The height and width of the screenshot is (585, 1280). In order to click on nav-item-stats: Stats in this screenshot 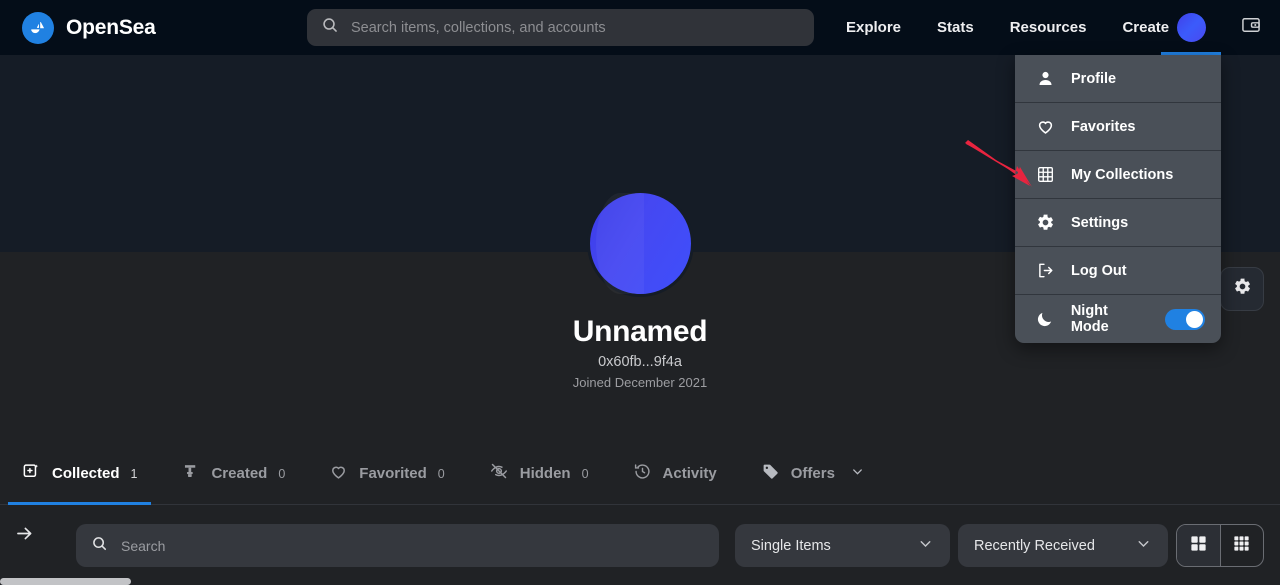, I will do `click(955, 27)`.